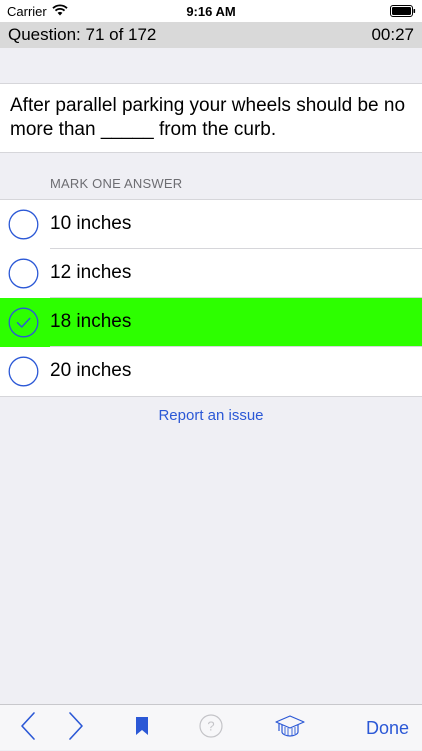 The image size is (422, 751). Describe the element at coordinates (23, 322) in the screenshot. I see `radio-checked-icon` at that location.